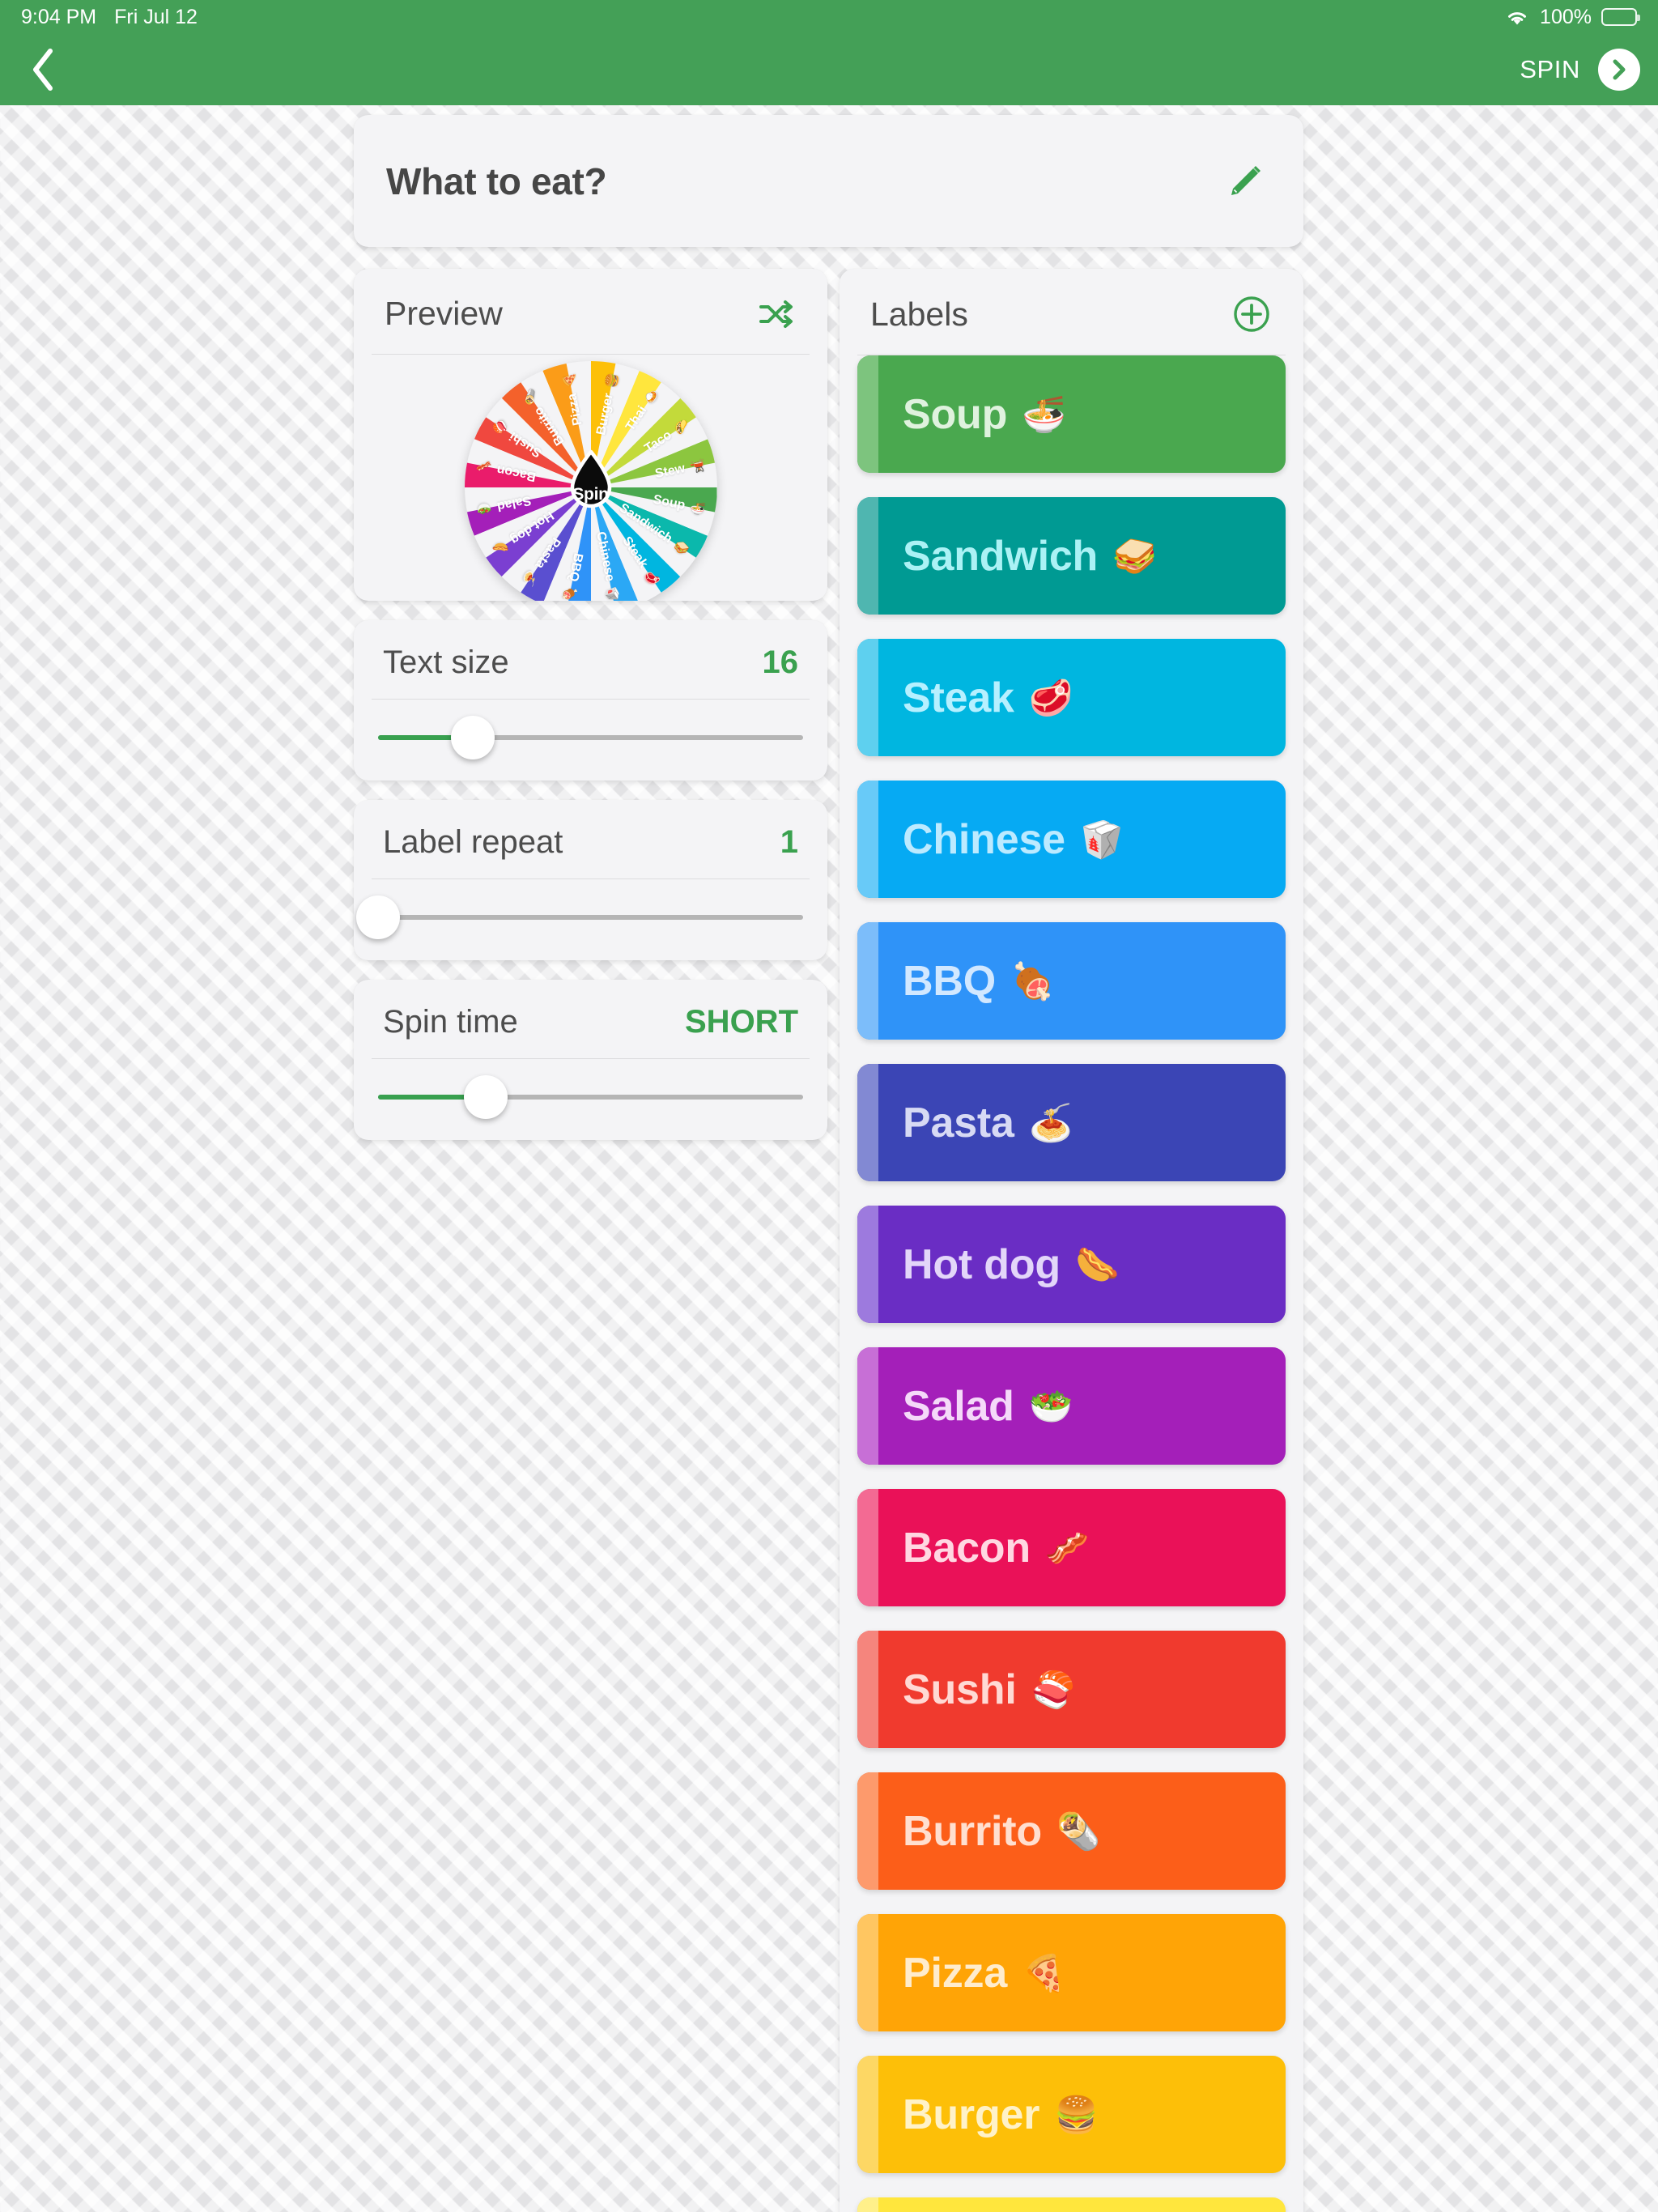 This screenshot has width=1658, height=2212. Describe the element at coordinates (444, 314) in the screenshot. I see `preview-heading: Preview` at that location.